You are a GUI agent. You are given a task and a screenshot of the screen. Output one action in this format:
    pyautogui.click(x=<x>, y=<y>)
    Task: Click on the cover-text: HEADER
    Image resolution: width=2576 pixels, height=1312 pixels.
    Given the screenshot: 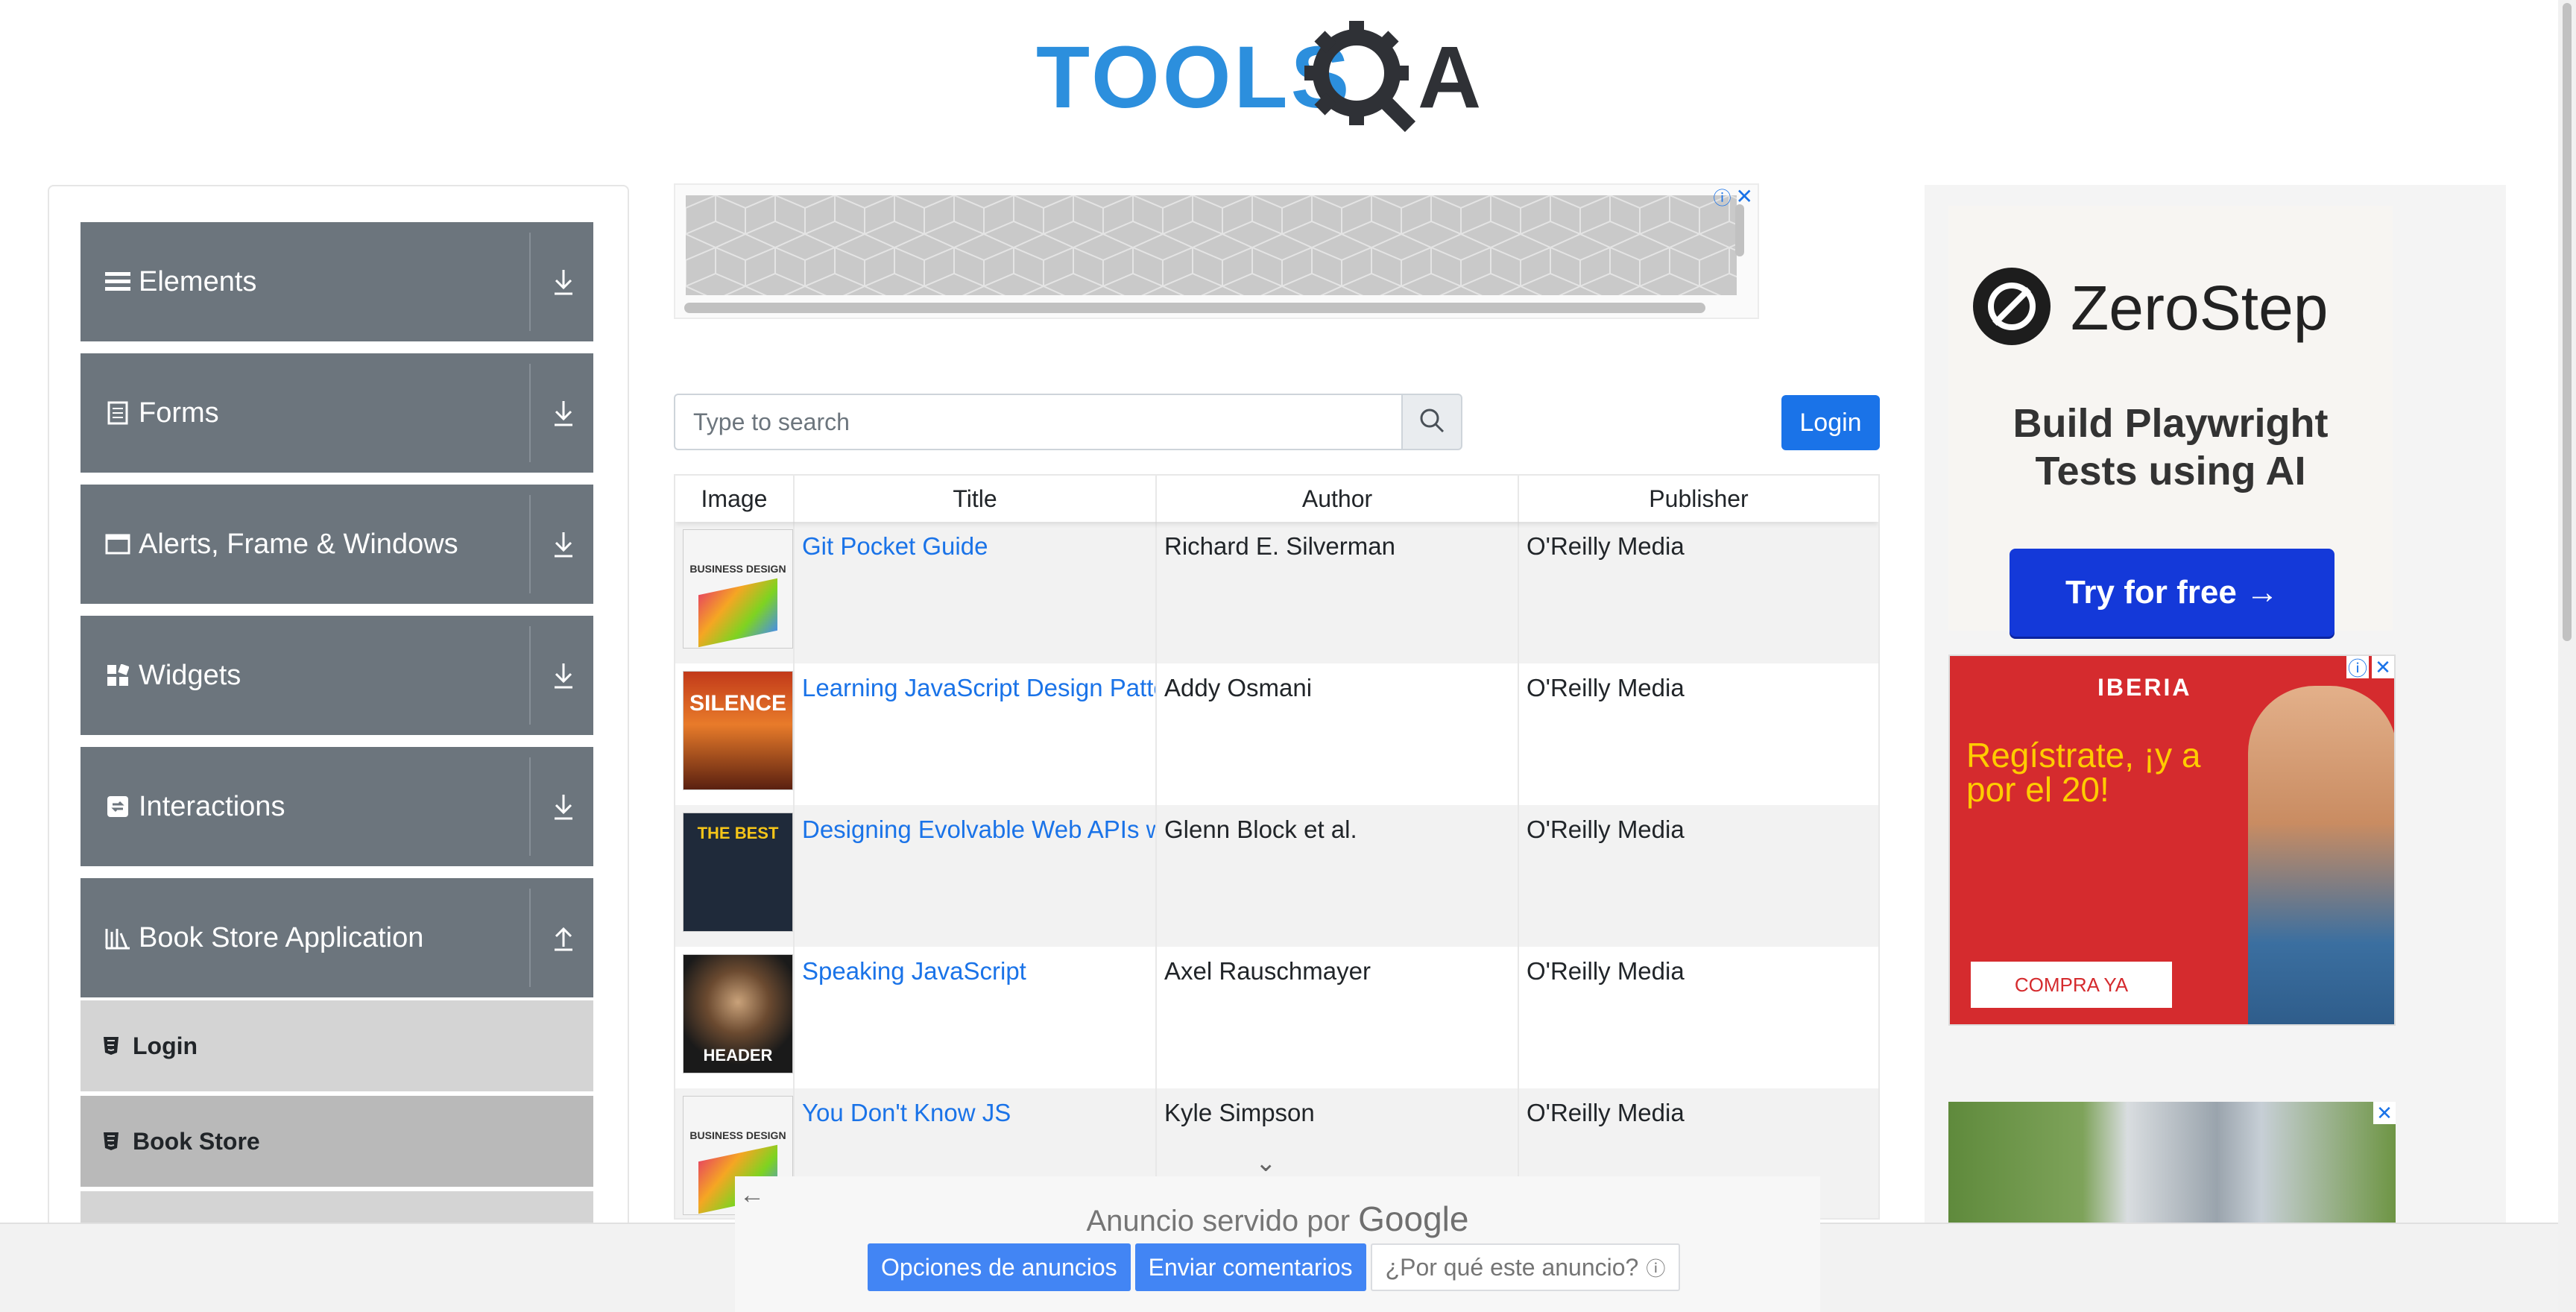 What is the action you would take?
    pyautogui.click(x=738, y=1055)
    